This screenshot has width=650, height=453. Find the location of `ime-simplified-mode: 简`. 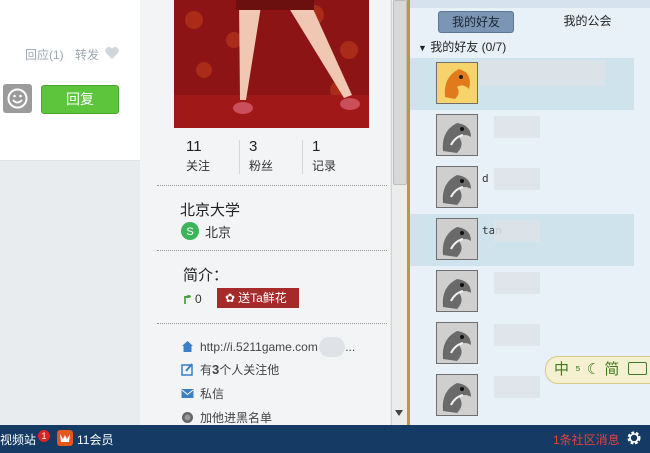

ime-simplified-mode: 简 is located at coordinates (612, 369).